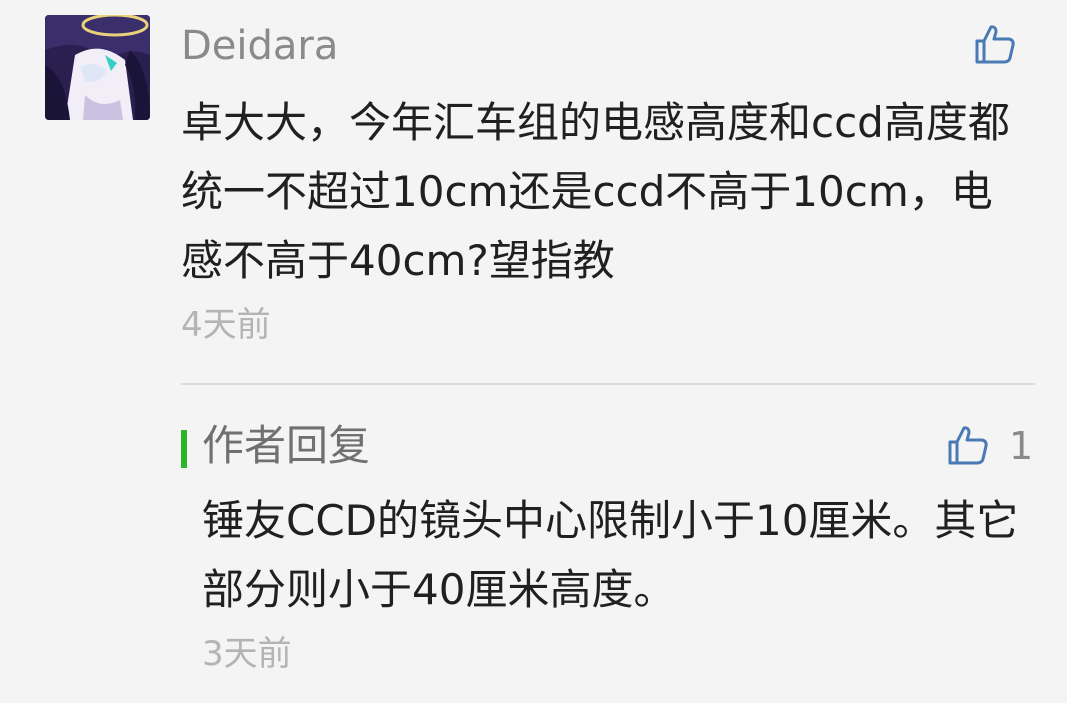  Describe the element at coordinates (184, 449) in the screenshot. I see `reply-accent-bar` at that location.